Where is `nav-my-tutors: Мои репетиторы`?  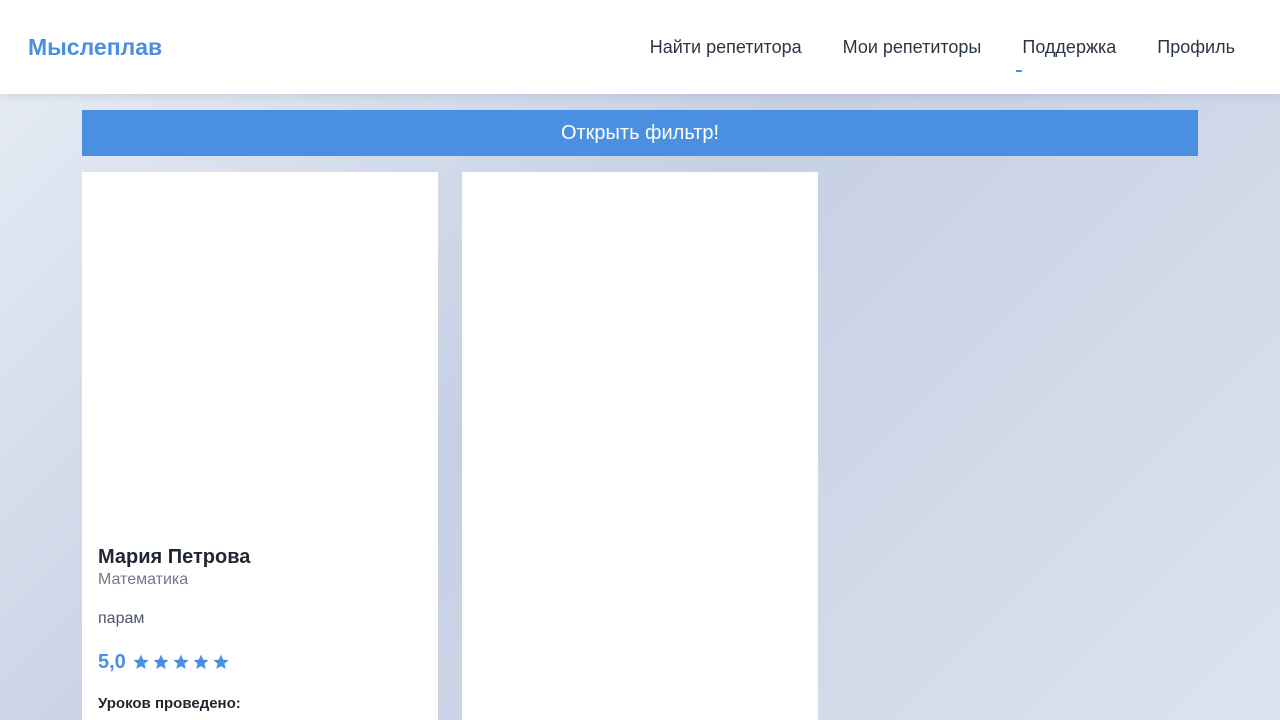
nav-my-tutors: Мои репетиторы is located at coordinates (912, 47).